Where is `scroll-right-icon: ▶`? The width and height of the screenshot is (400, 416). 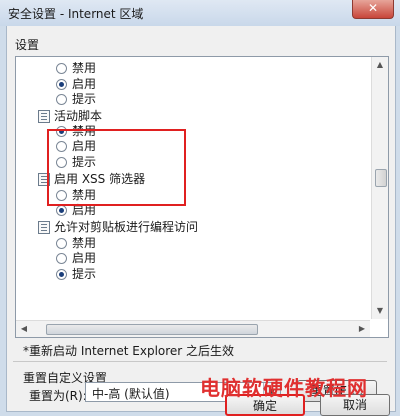 scroll-right-icon: ▶ is located at coordinates (362, 329).